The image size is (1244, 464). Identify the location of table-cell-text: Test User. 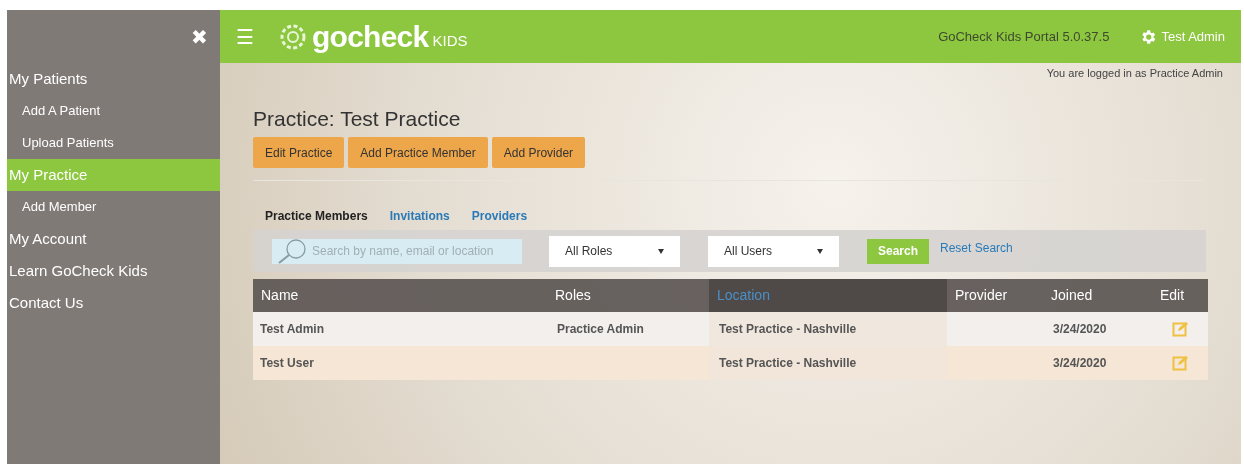
(287, 363).